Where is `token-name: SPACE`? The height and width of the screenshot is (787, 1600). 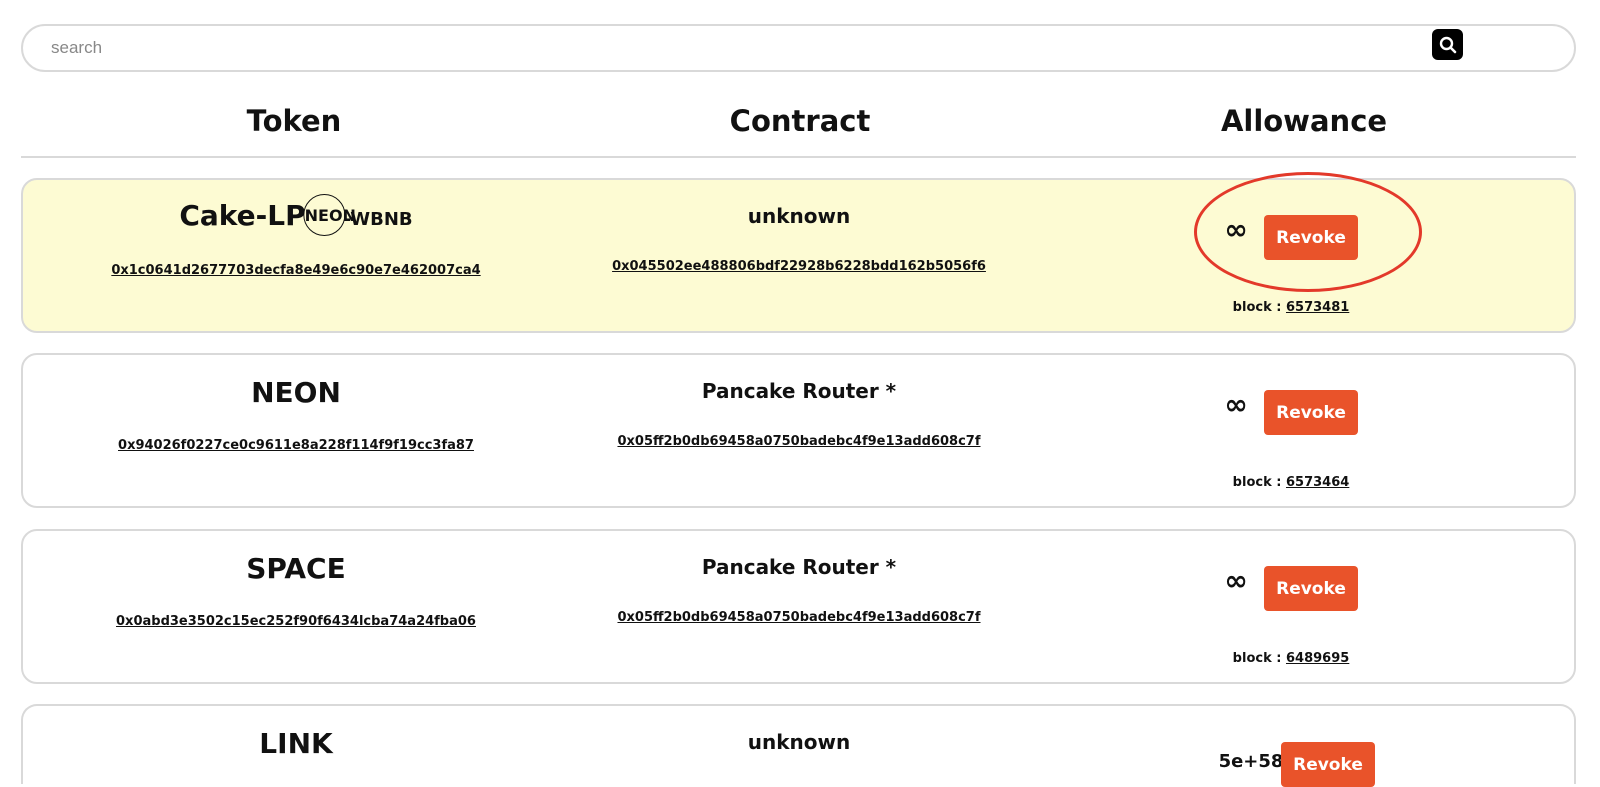
token-name: SPACE is located at coordinates (296, 568).